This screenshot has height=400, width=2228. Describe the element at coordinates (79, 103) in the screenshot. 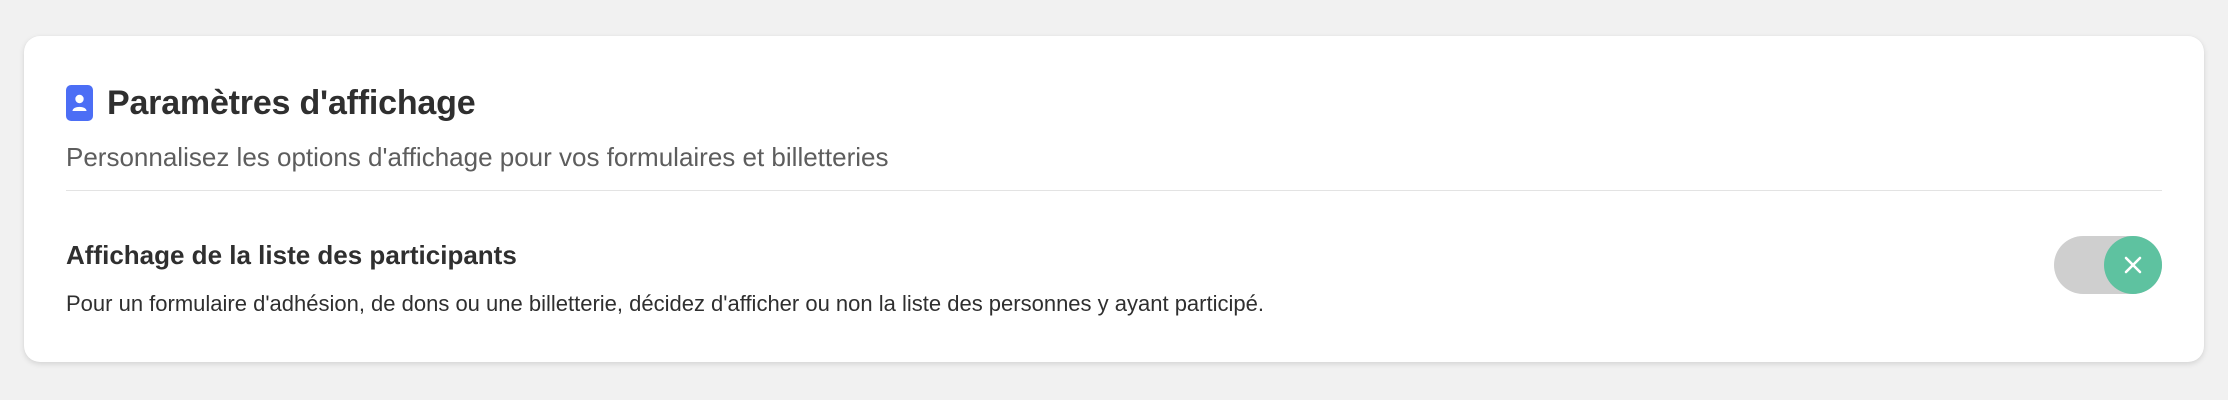

I see `user-badge-icon` at that location.